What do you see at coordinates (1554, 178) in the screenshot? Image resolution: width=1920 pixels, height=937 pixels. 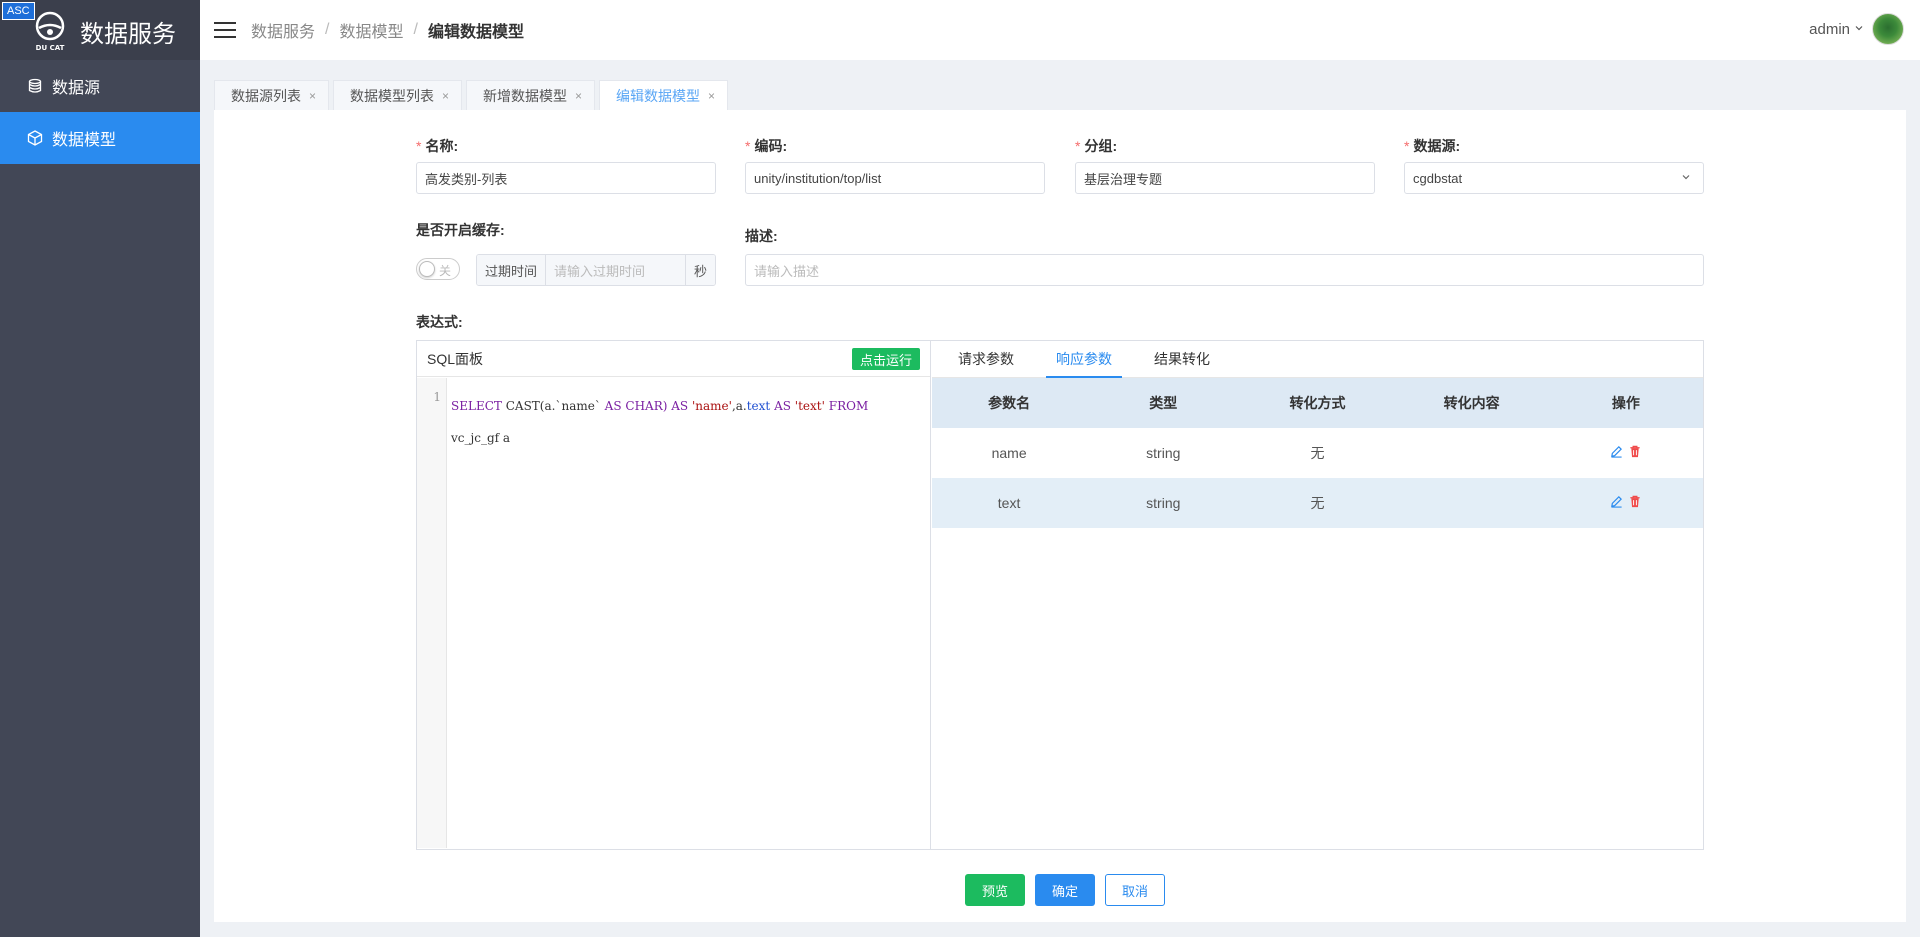 I see `datasource-select: cgdbstat` at bounding box center [1554, 178].